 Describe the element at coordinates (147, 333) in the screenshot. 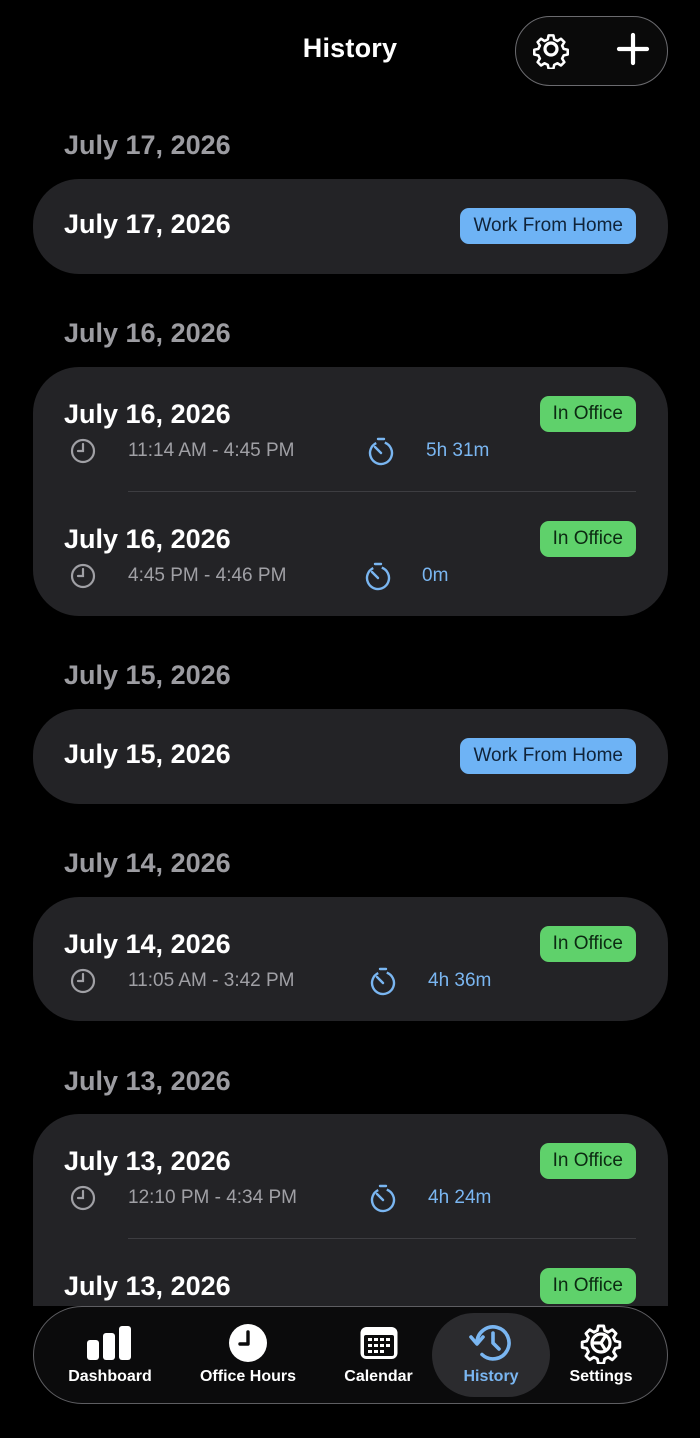

I see `section-date-label: July 16, 2026` at that location.